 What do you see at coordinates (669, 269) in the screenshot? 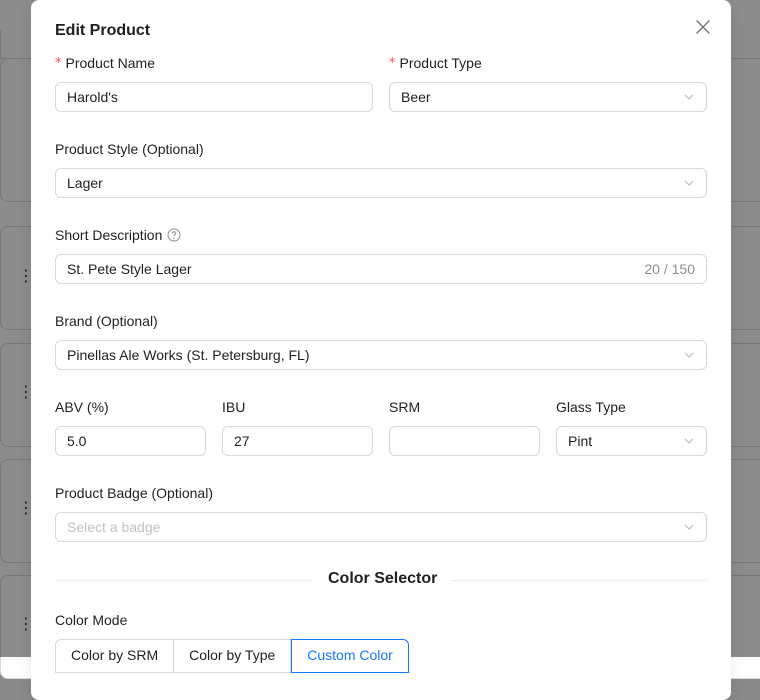
I see `character-count: 20 / 150` at bounding box center [669, 269].